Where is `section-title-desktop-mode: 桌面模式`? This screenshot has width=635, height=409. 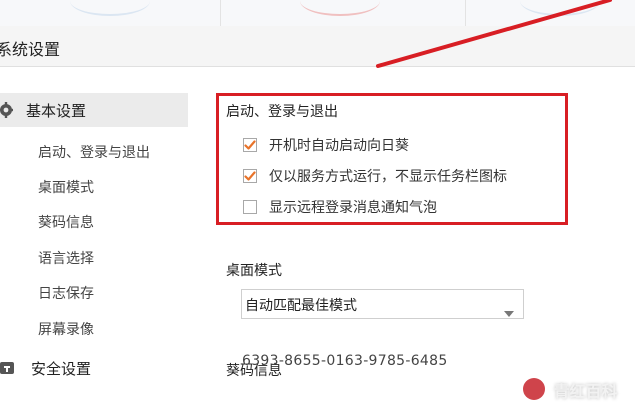
section-title-desktop-mode: 桌面模式 is located at coordinates (254, 271).